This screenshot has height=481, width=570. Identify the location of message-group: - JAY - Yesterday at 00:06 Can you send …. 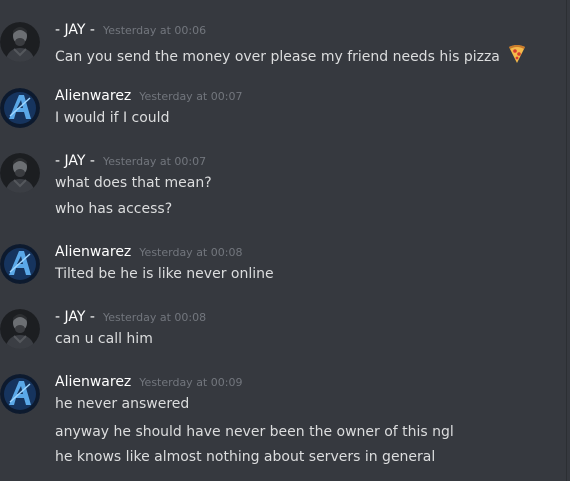
(282, 47).